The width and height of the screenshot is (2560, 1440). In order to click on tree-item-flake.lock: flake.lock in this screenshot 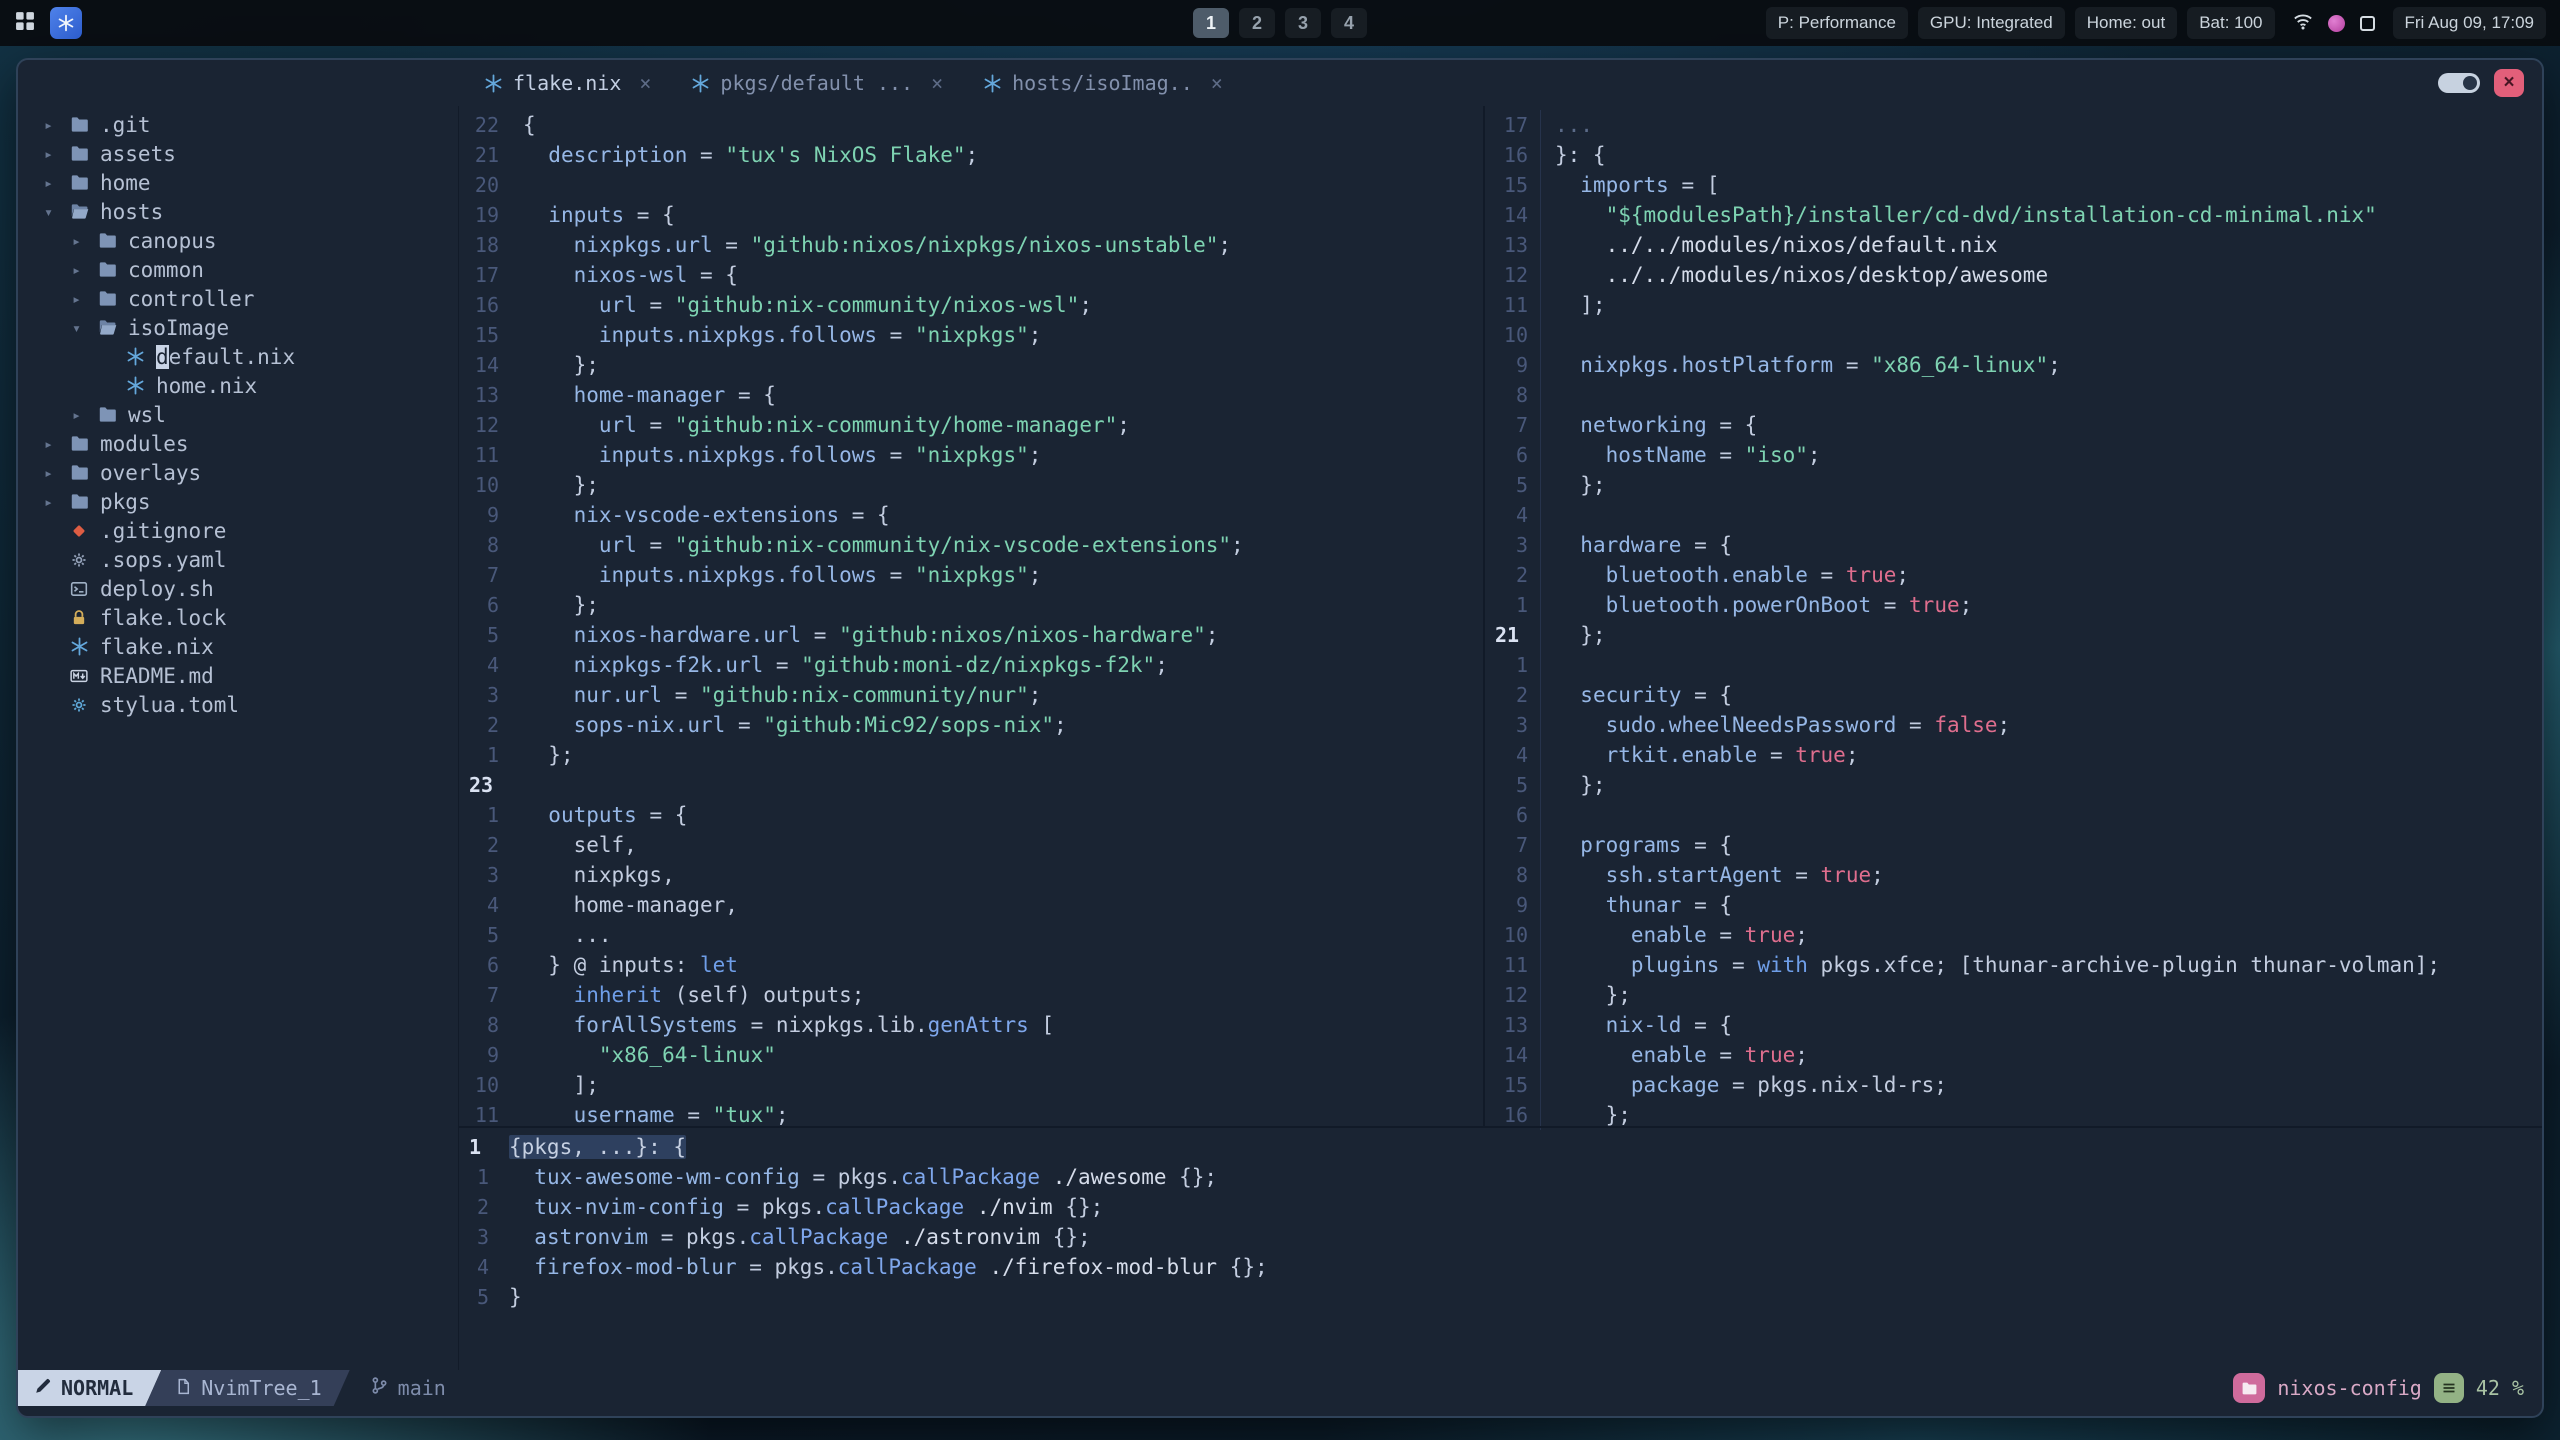, I will do `click(251, 617)`.